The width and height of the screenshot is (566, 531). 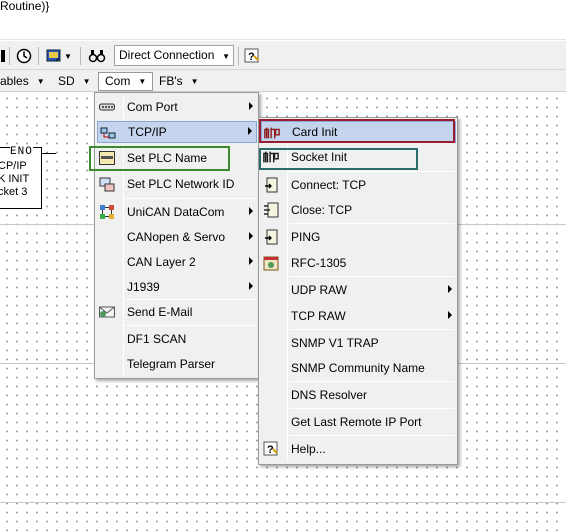 What do you see at coordinates (161, 262) in the screenshot?
I see `menu-item-label: CAN Layer 2` at bounding box center [161, 262].